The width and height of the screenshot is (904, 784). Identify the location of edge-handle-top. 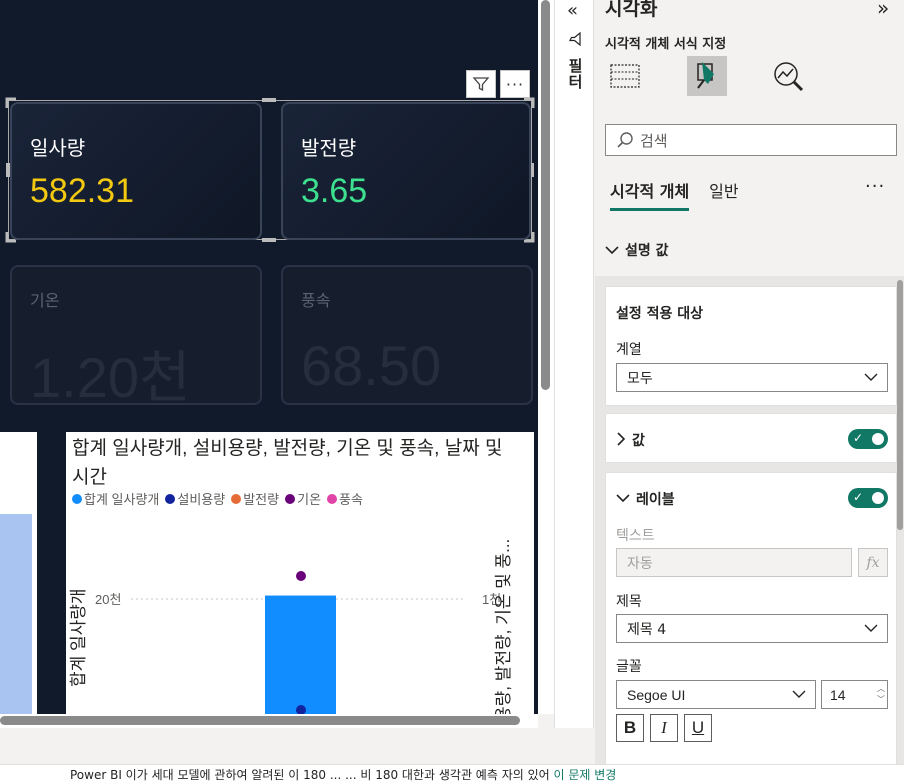
(269, 100).